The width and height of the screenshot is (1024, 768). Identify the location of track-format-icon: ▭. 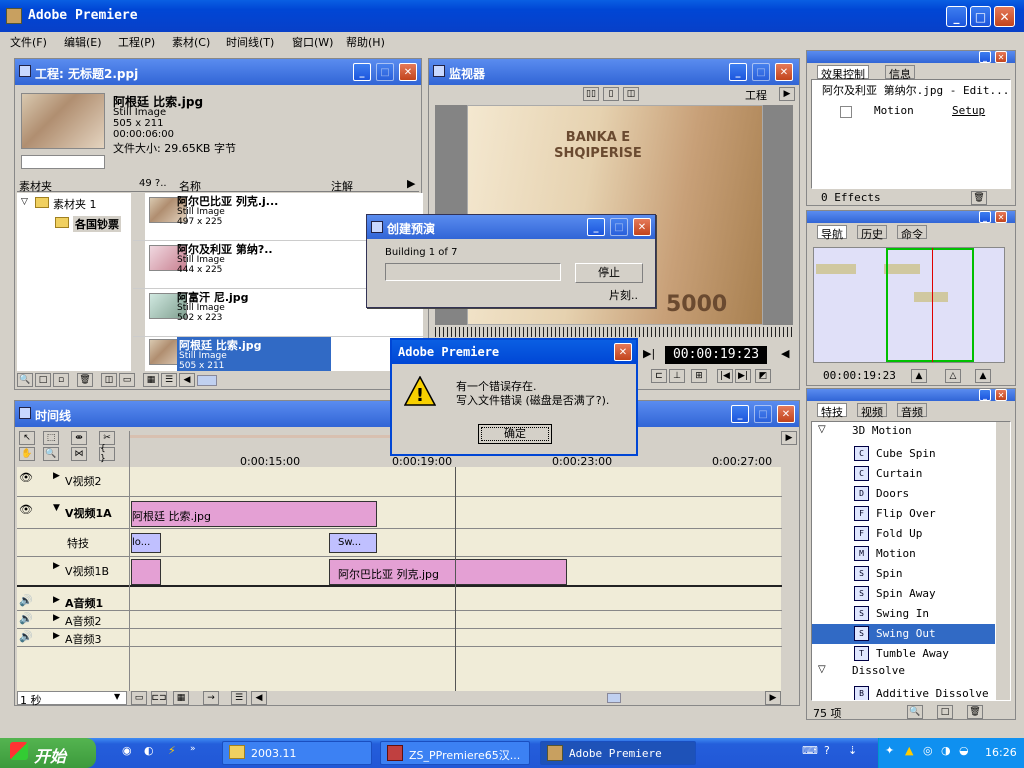
(139, 698).